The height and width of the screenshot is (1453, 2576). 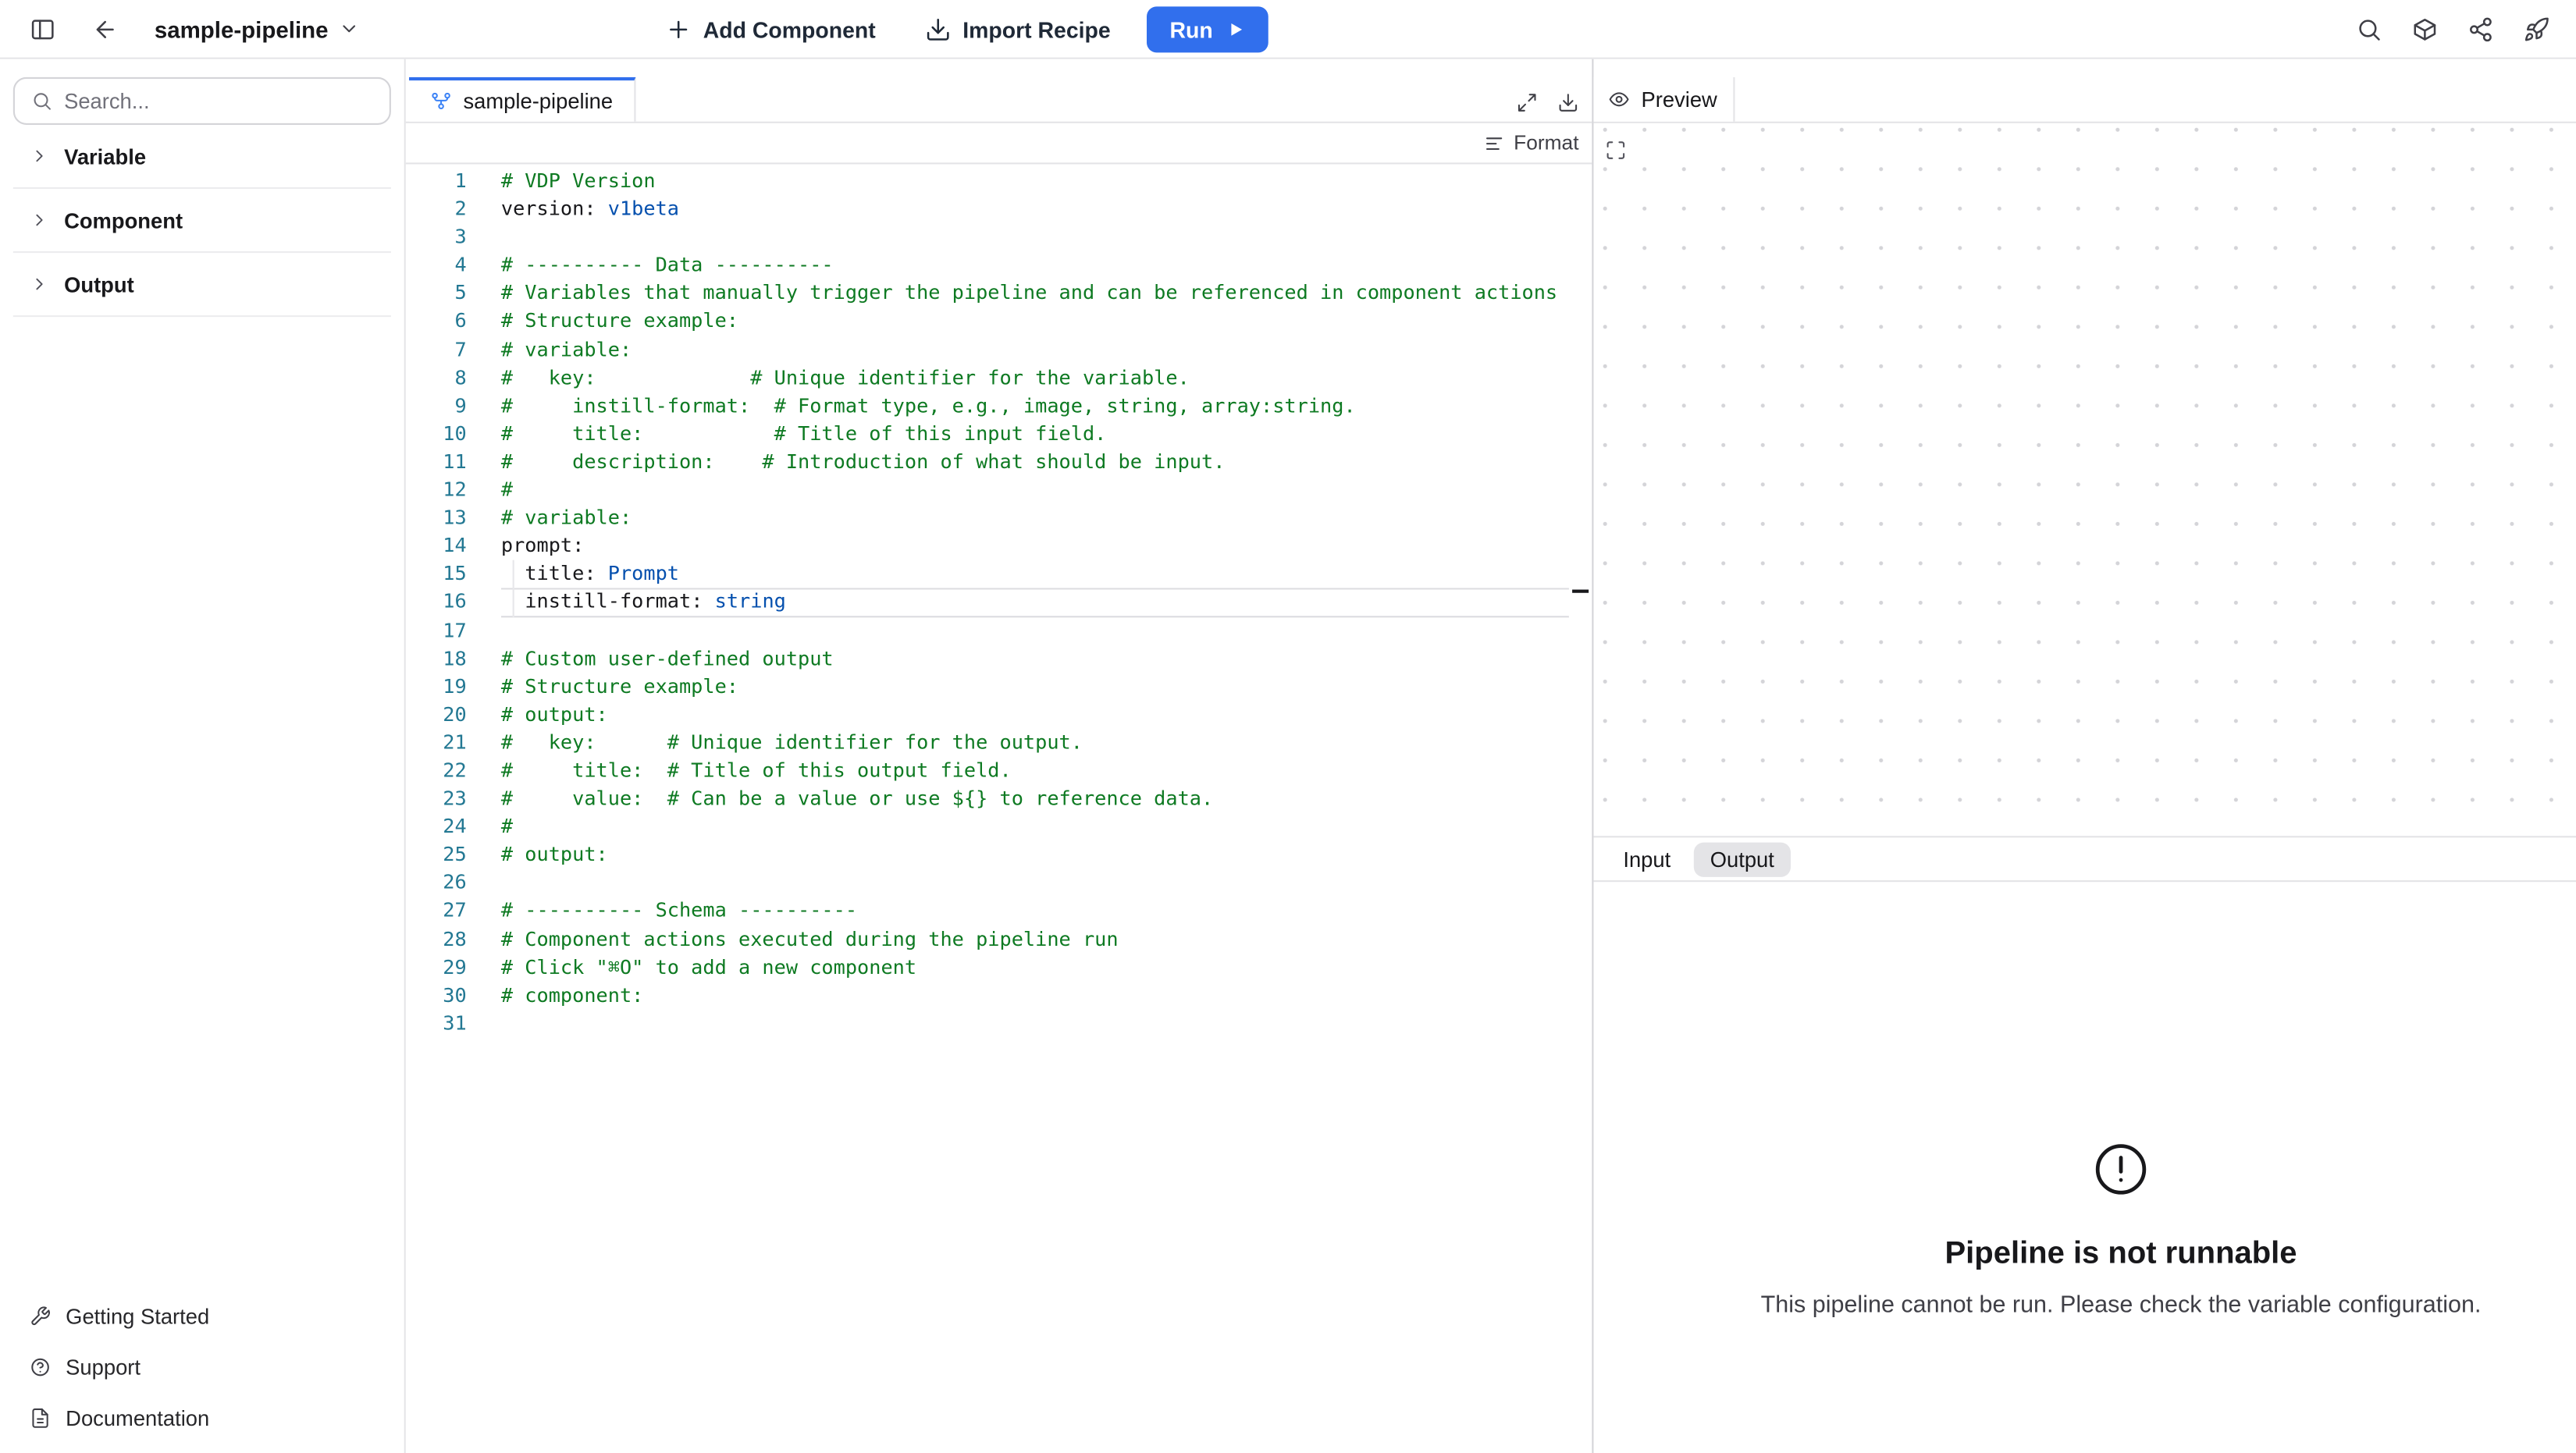 I want to click on code-row: 22 # title: # Title of this output field., so click(x=988, y=771).